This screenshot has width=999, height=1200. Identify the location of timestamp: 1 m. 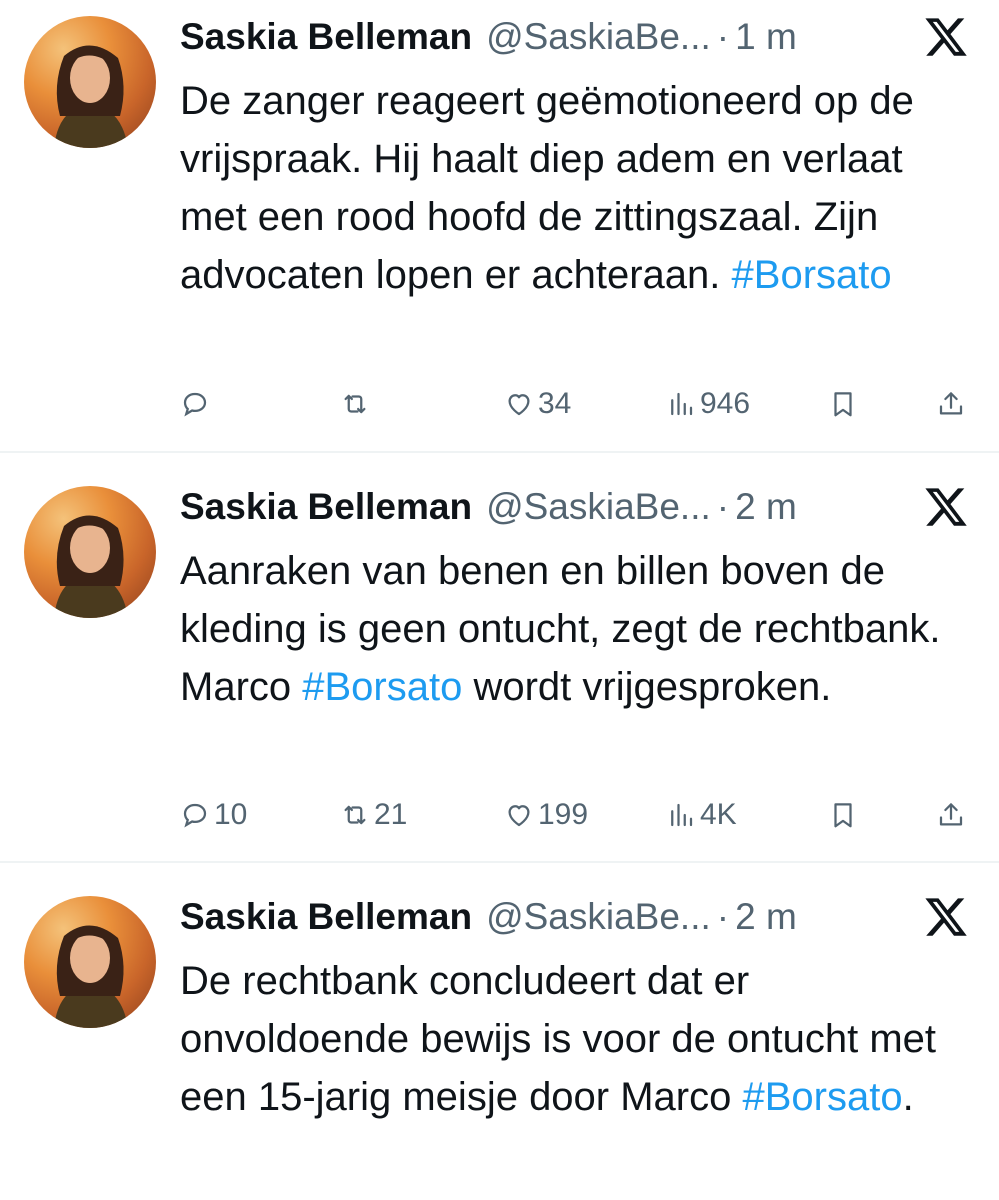
(766, 37).